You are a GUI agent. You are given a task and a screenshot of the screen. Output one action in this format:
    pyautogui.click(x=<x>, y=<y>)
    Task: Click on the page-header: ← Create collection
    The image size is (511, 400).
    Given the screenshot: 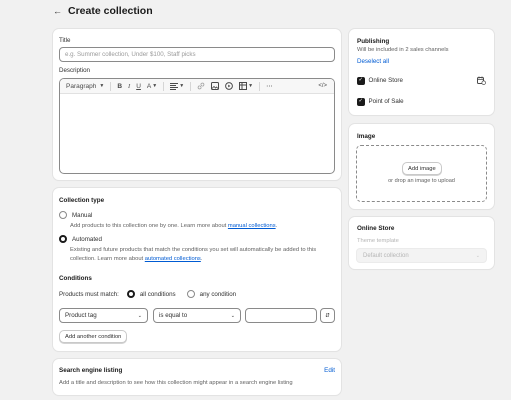 What is the action you would take?
    pyautogui.click(x=103, y=11)
    